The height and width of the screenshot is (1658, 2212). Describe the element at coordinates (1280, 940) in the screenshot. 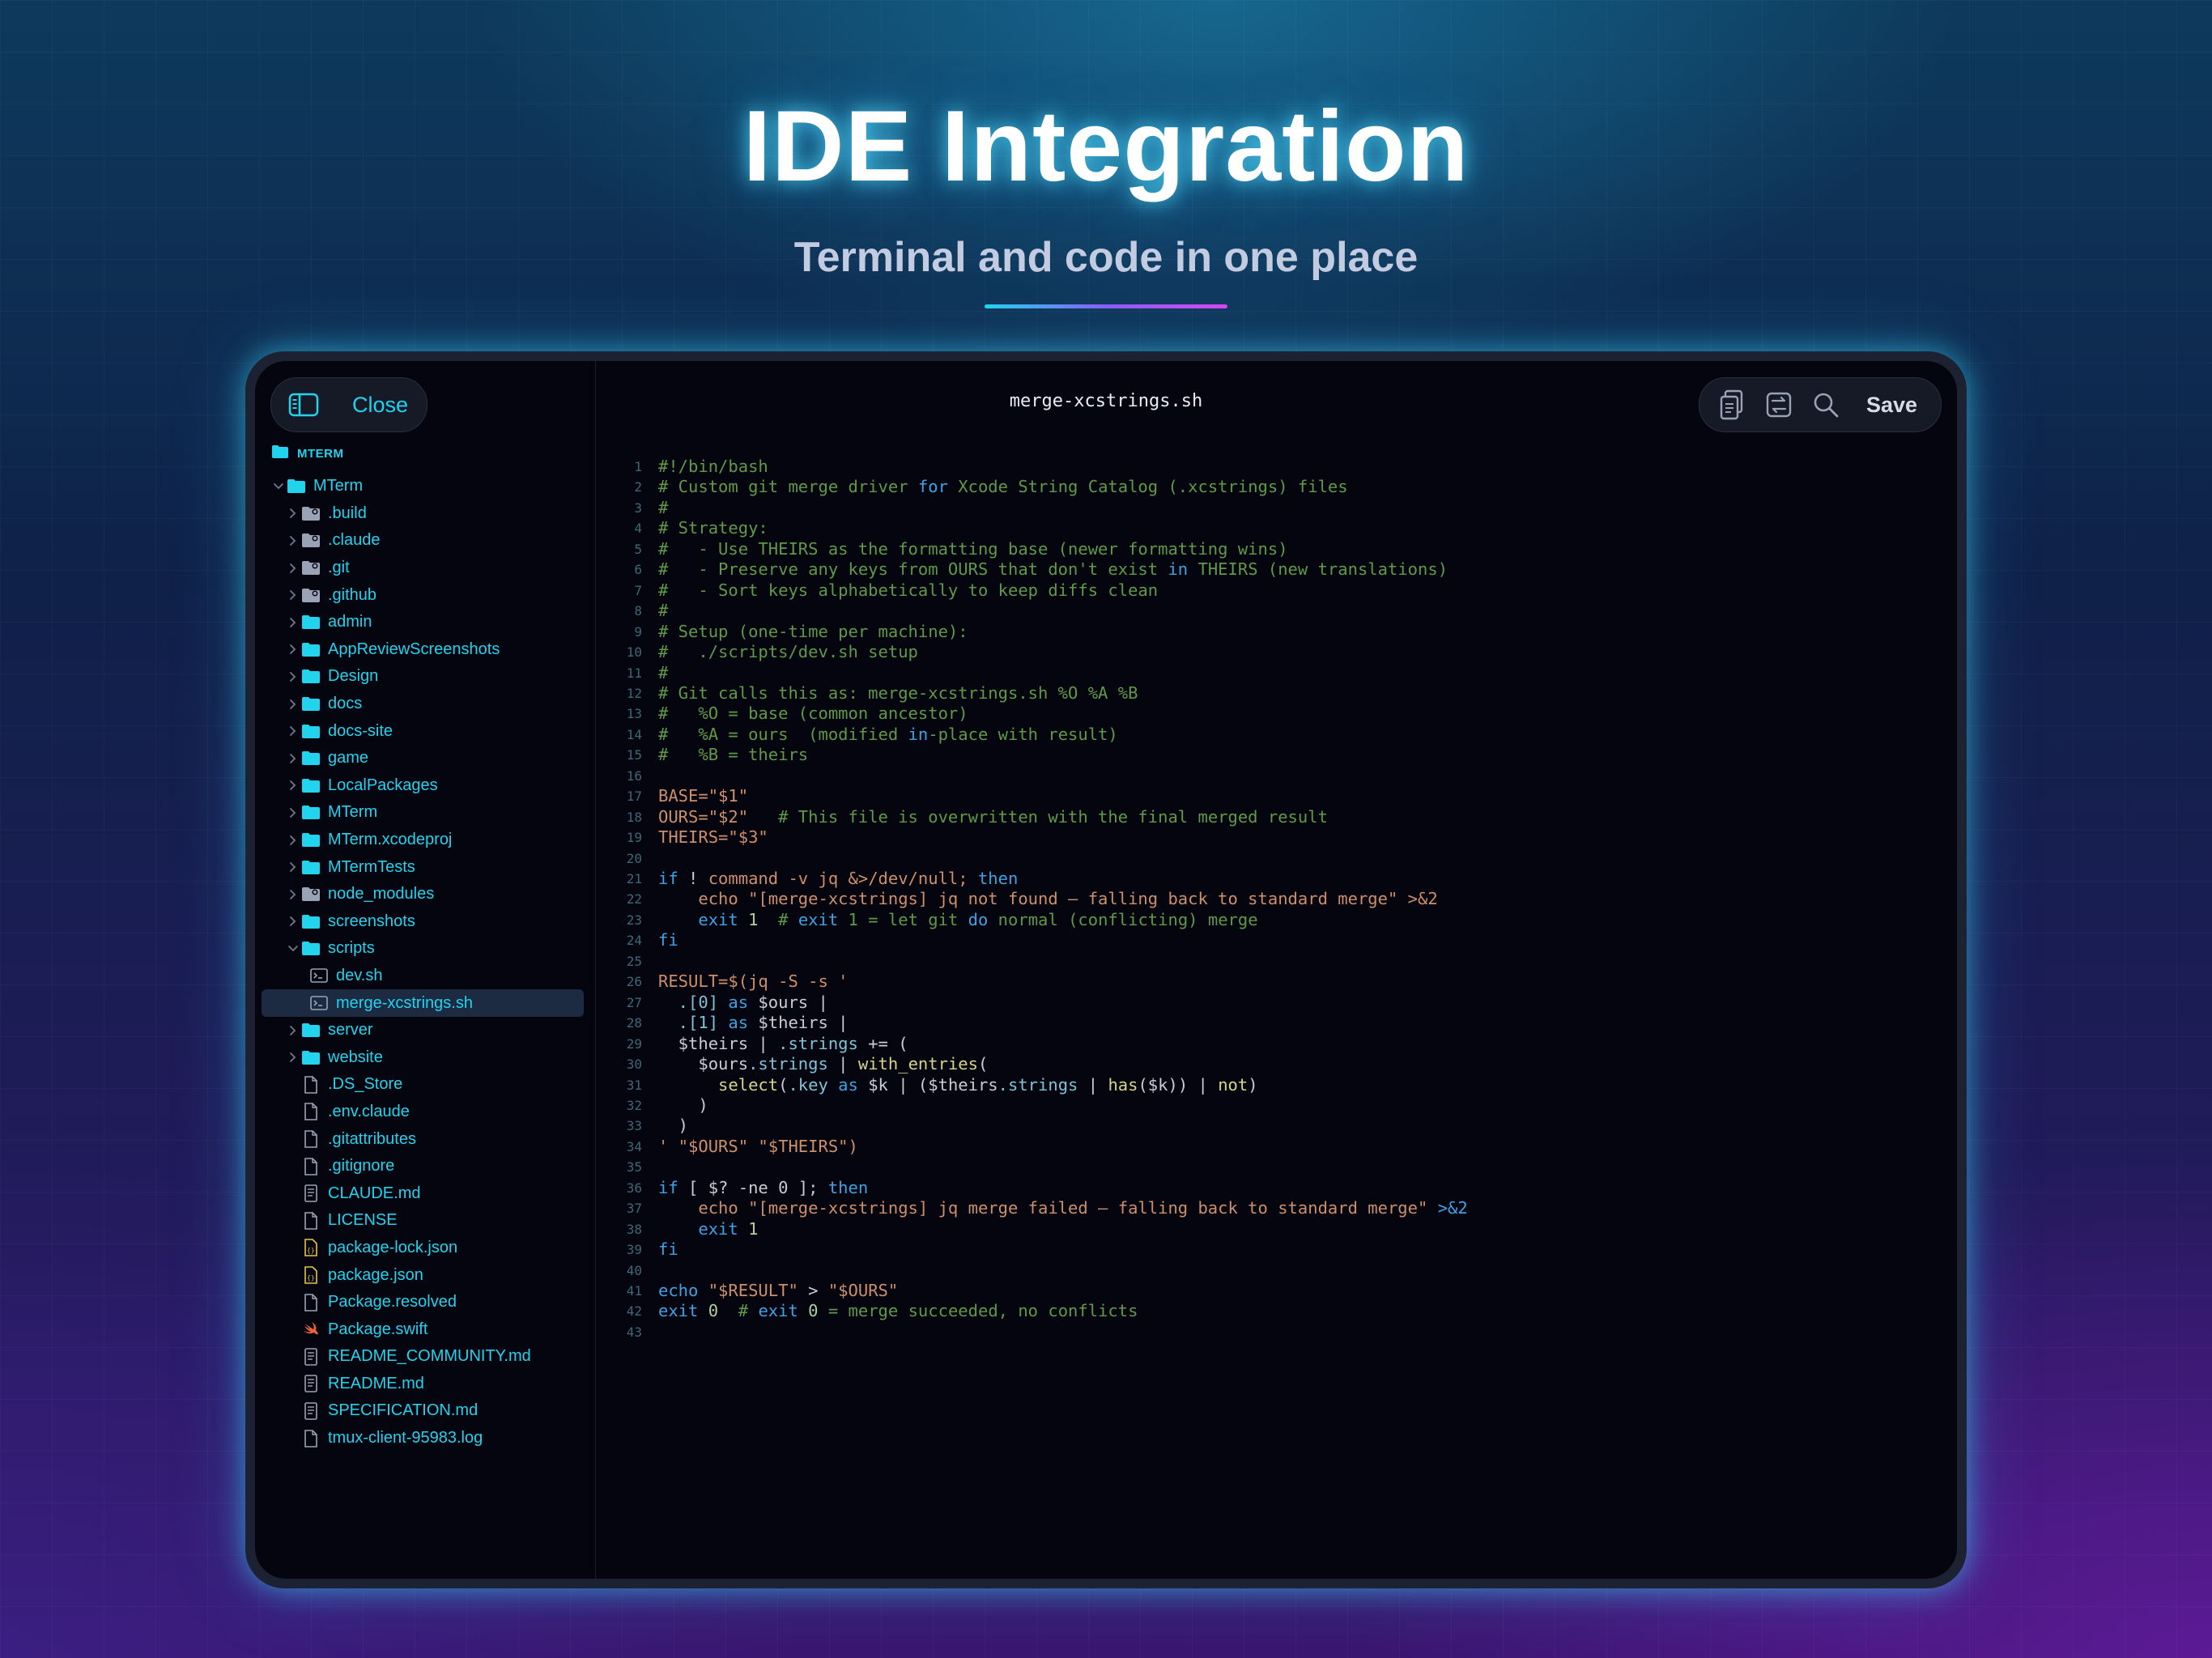

I see `code-line: 24 fi` at that location.